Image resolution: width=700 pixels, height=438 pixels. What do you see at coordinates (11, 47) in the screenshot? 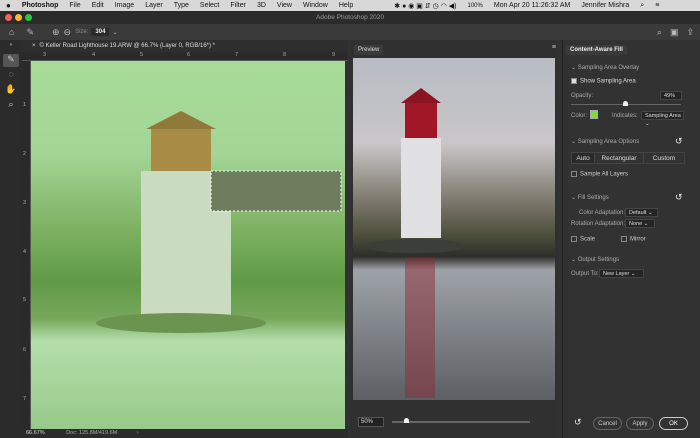
I see `collapse-icon: »` at bounding box center [11, 47].